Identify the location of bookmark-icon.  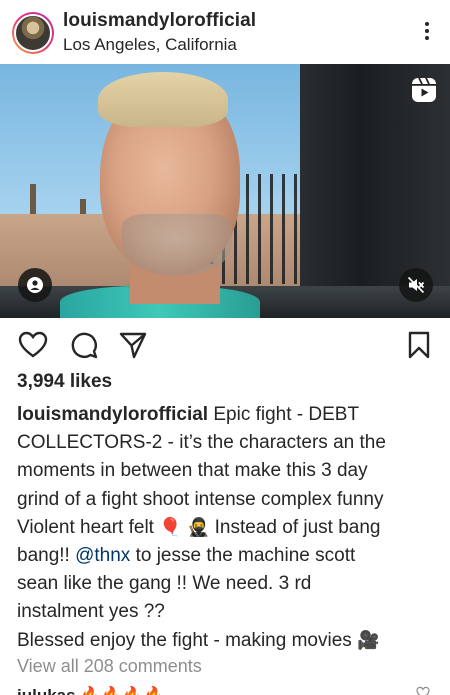
(419, 345).